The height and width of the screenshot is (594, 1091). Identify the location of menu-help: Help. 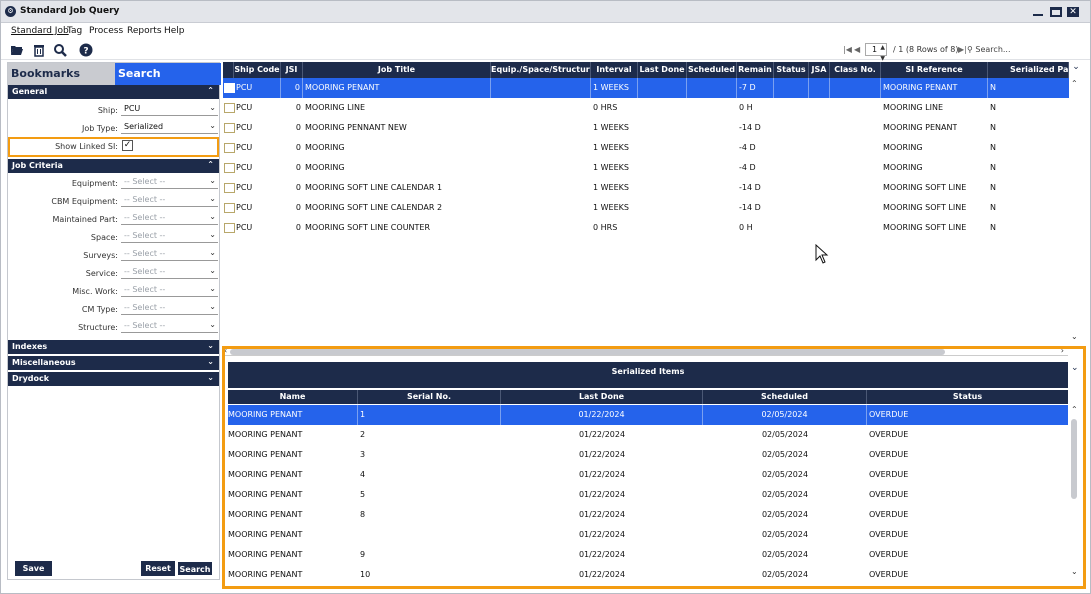
(174, 31).